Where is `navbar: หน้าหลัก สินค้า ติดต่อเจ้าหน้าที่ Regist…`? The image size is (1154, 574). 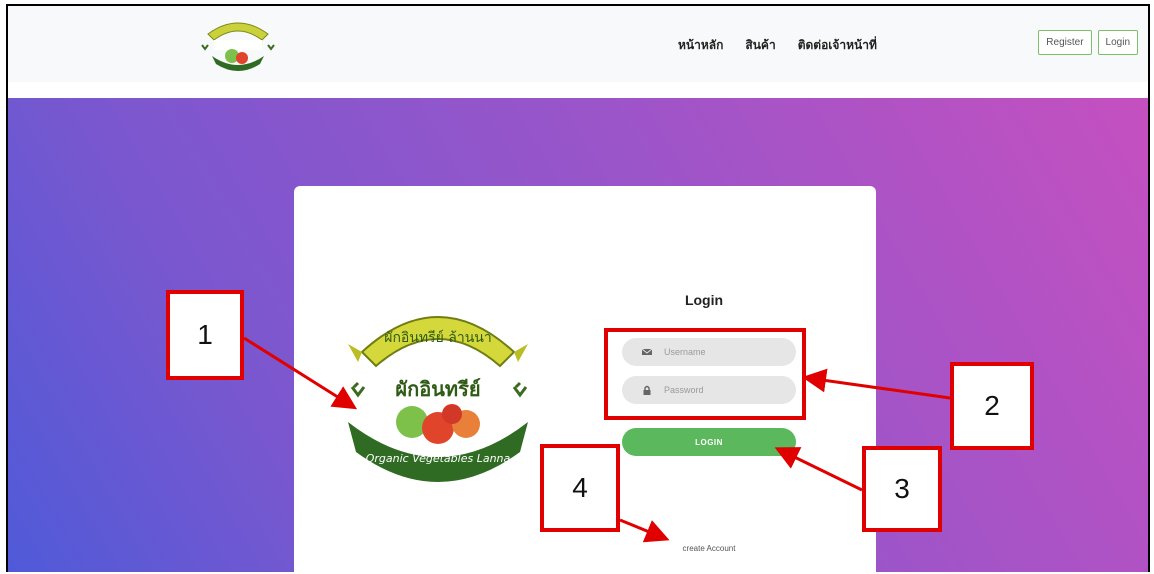 navbar: หน้าหลัก สินค้า ติดต่อเจ้าหน้าที่ Regist… is located at coordinates (578, 44).